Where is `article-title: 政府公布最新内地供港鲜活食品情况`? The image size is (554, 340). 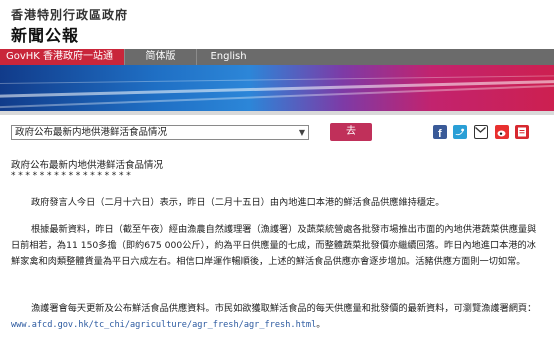 article-title: 政府公布最新内地供港鲜活食品情况 is located at coordinates (87, 165).